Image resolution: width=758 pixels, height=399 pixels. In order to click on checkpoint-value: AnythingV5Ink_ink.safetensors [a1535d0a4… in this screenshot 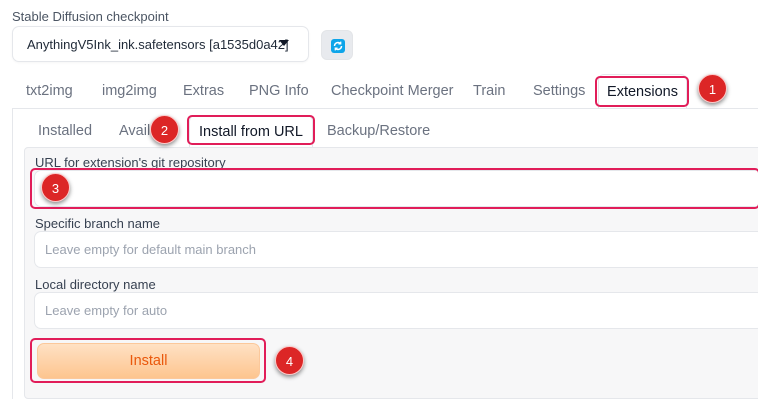, I will do `click(158, 44)`.